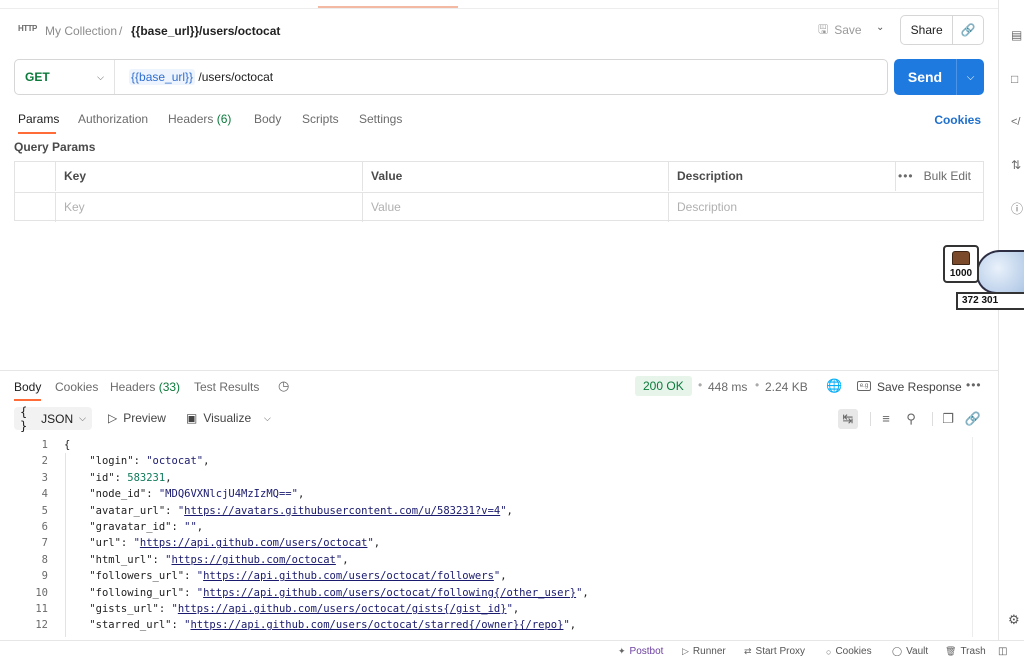 Image resolution: width=1024 pixels, height=656 pixels. I want to click on right-sidebar-rail: ▤ □ </ ⇅ ⓘ, so click(1011, 320).